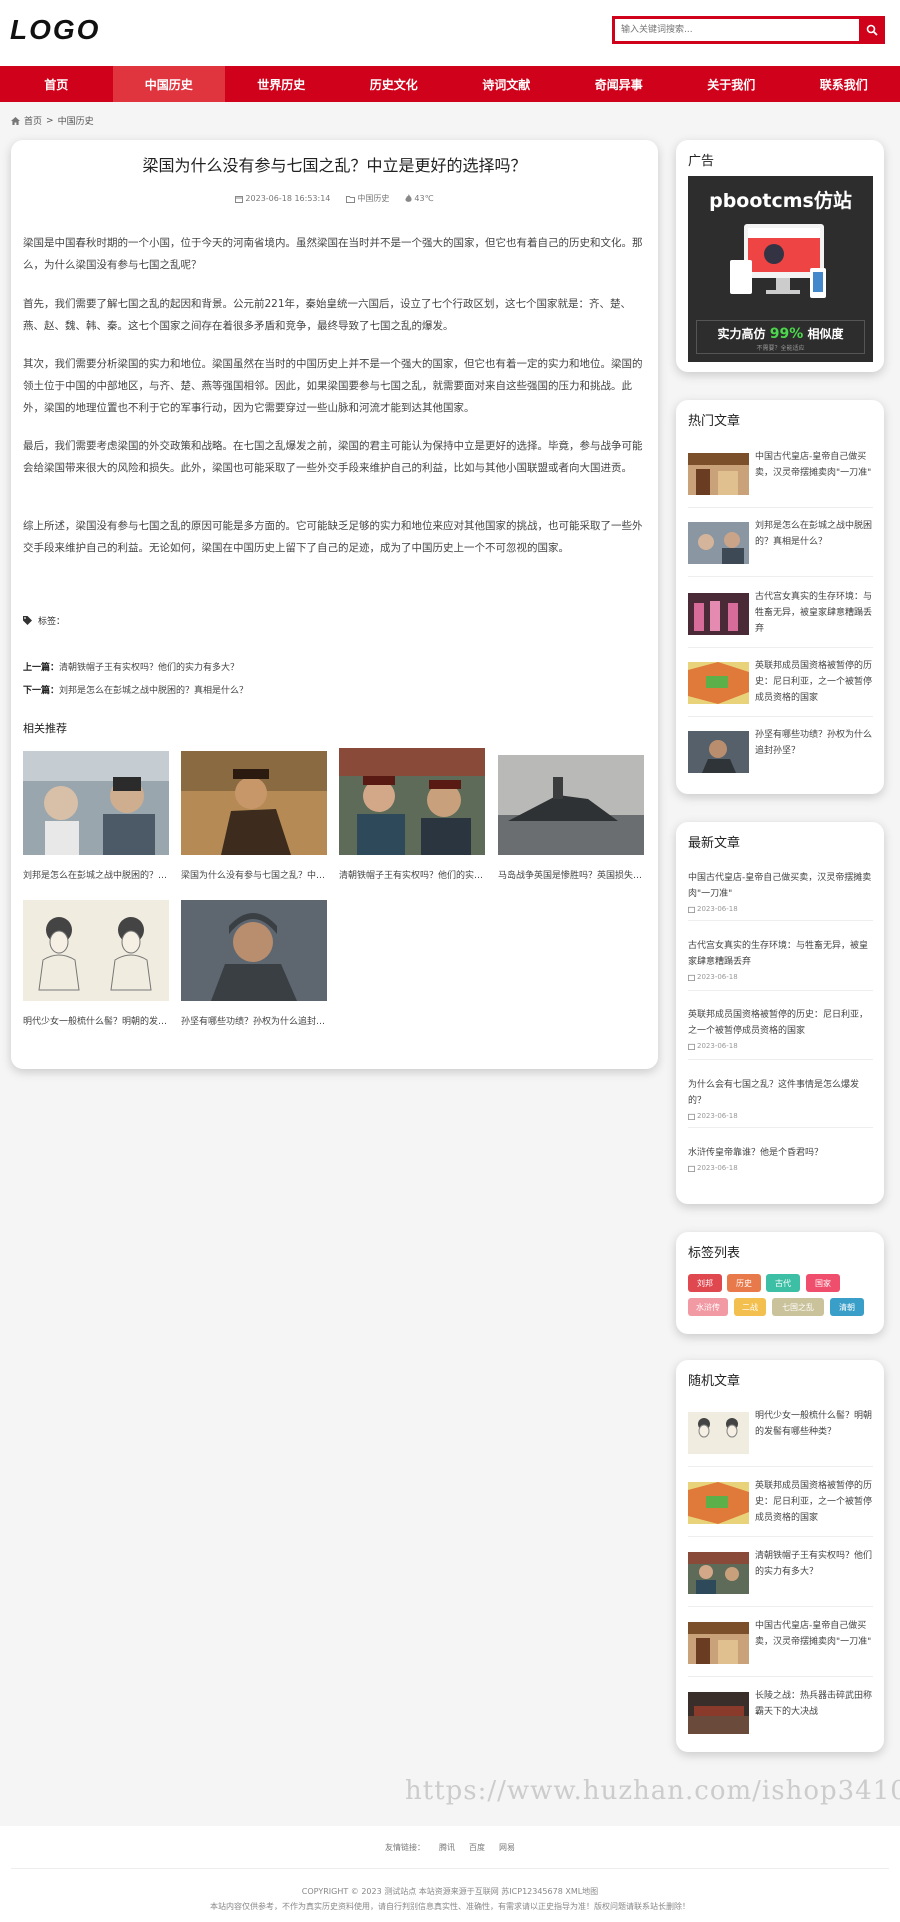 The height and width of the screenshot is (1922, 900). I want to click on search-button, so click(872, 30).